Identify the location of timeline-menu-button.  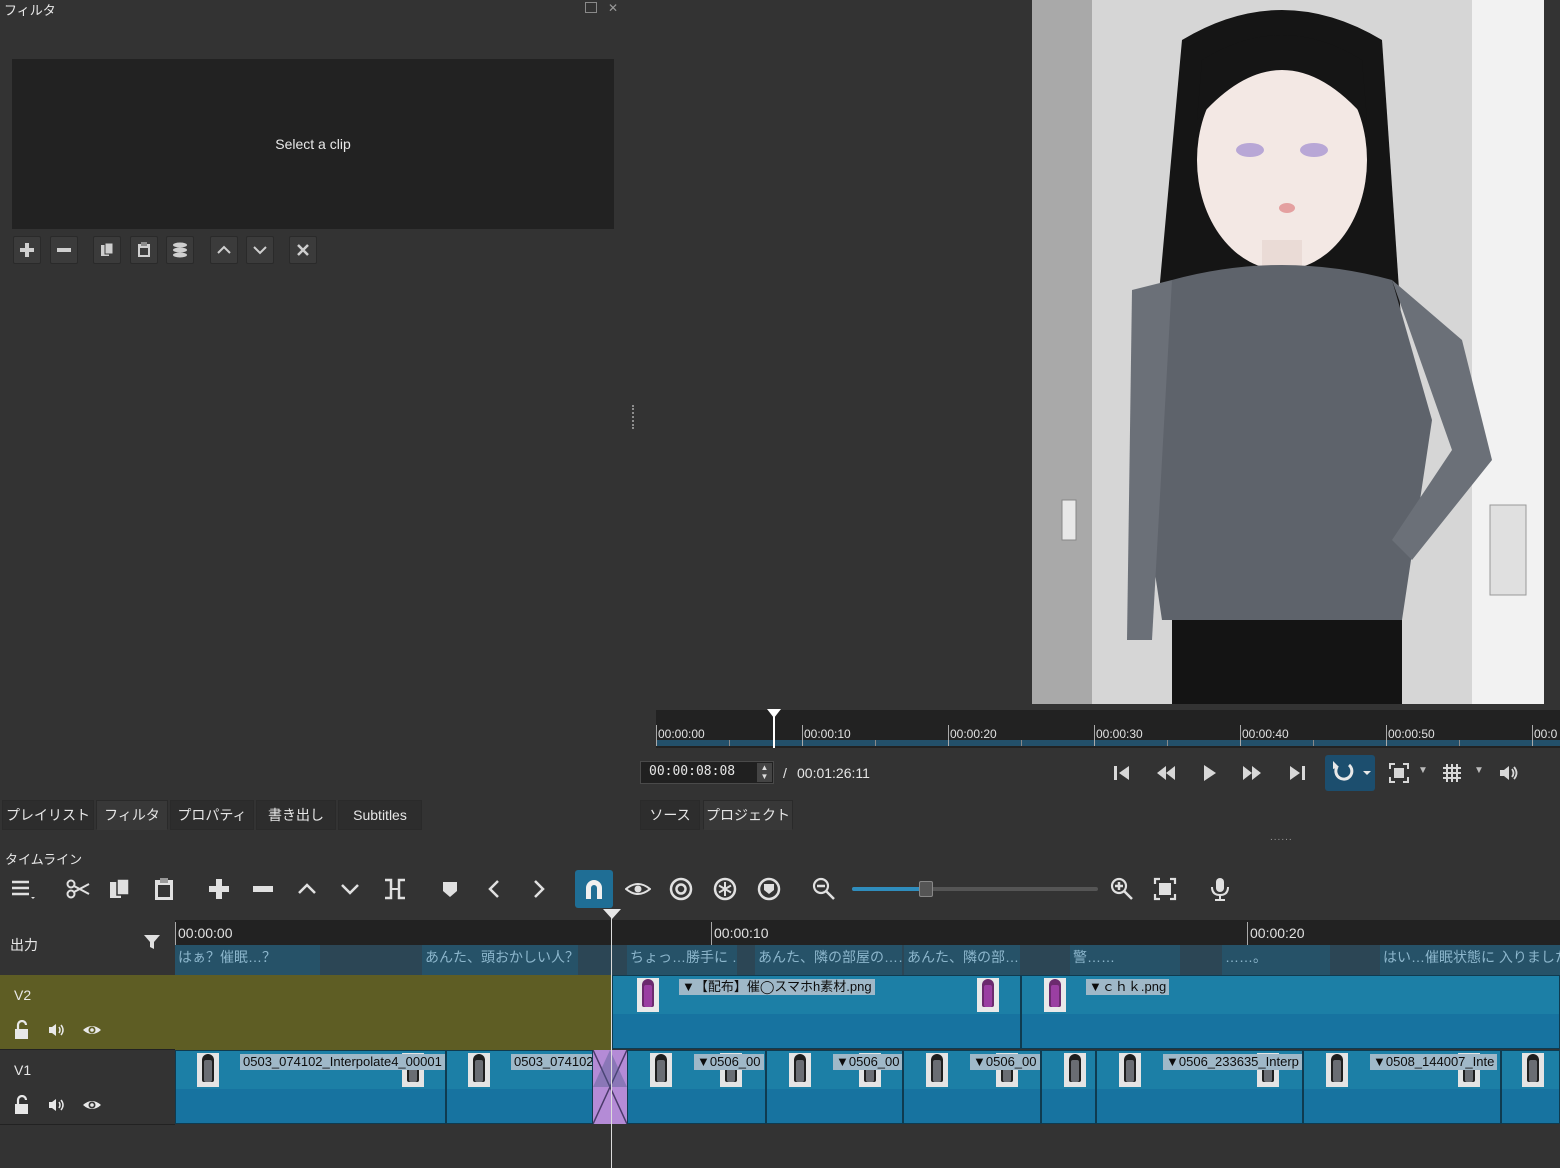
(22, 889).